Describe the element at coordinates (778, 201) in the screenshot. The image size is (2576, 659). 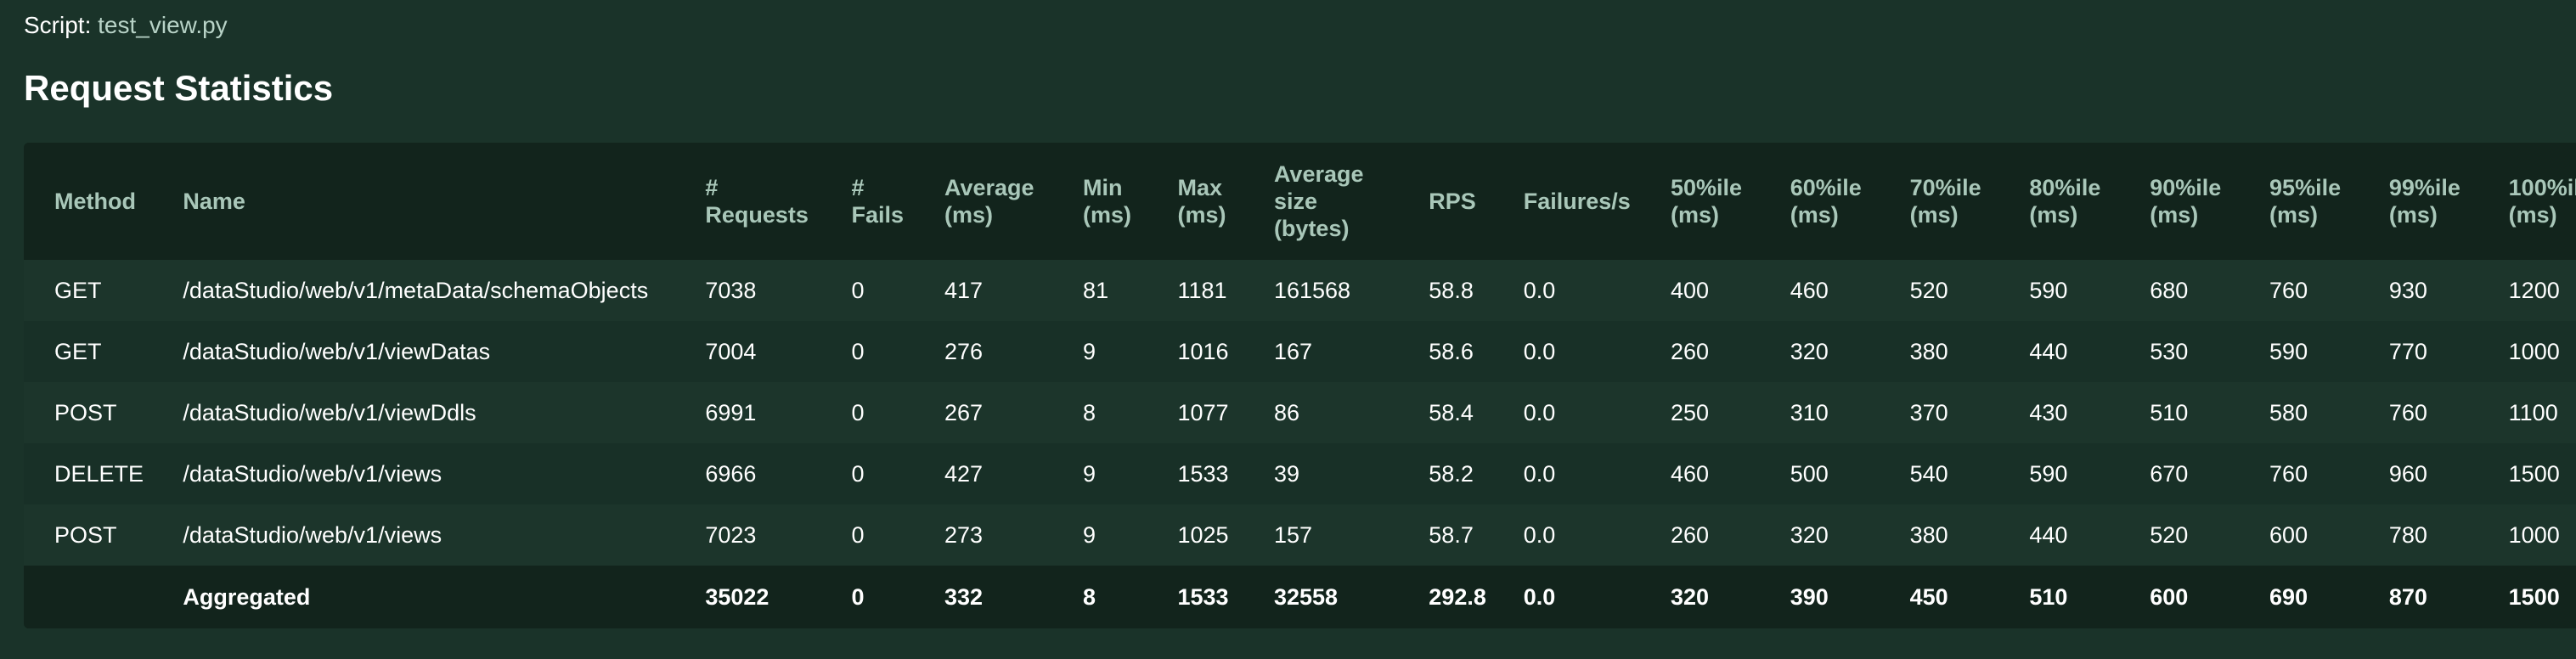
I see `column-header: # Requests` at that location.